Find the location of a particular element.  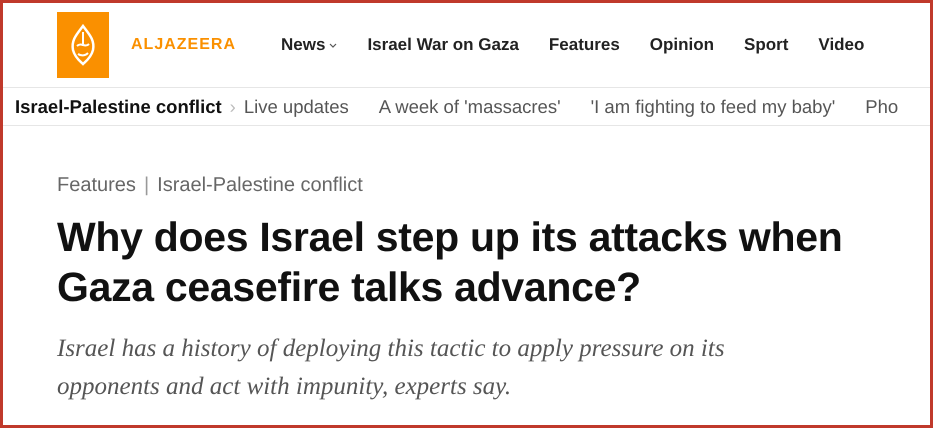

subnav-link: 'I am fighting to feed my baby' is located at coordinates (713, 106).